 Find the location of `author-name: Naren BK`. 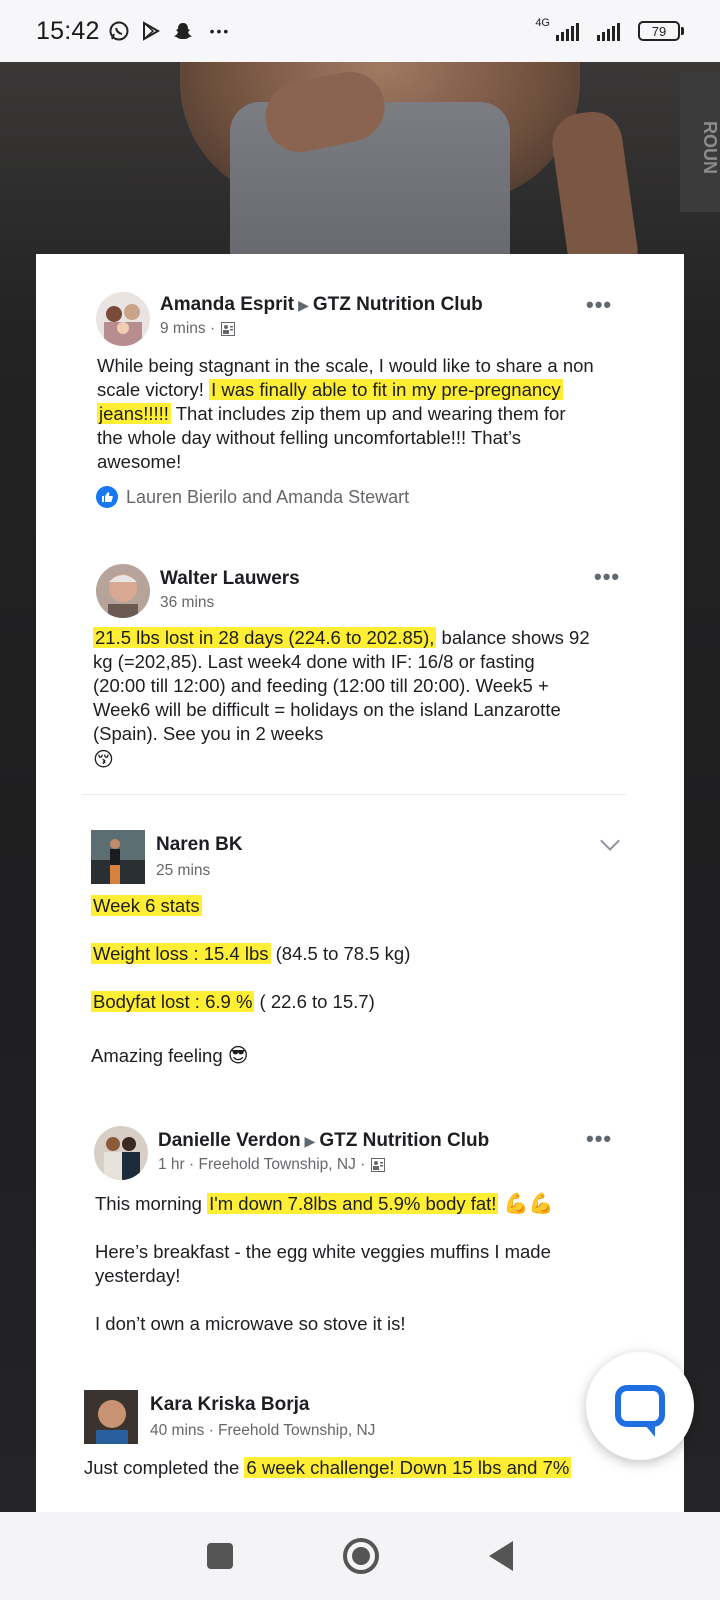

author-name: Naren BK is located at coordinates (199, 844).